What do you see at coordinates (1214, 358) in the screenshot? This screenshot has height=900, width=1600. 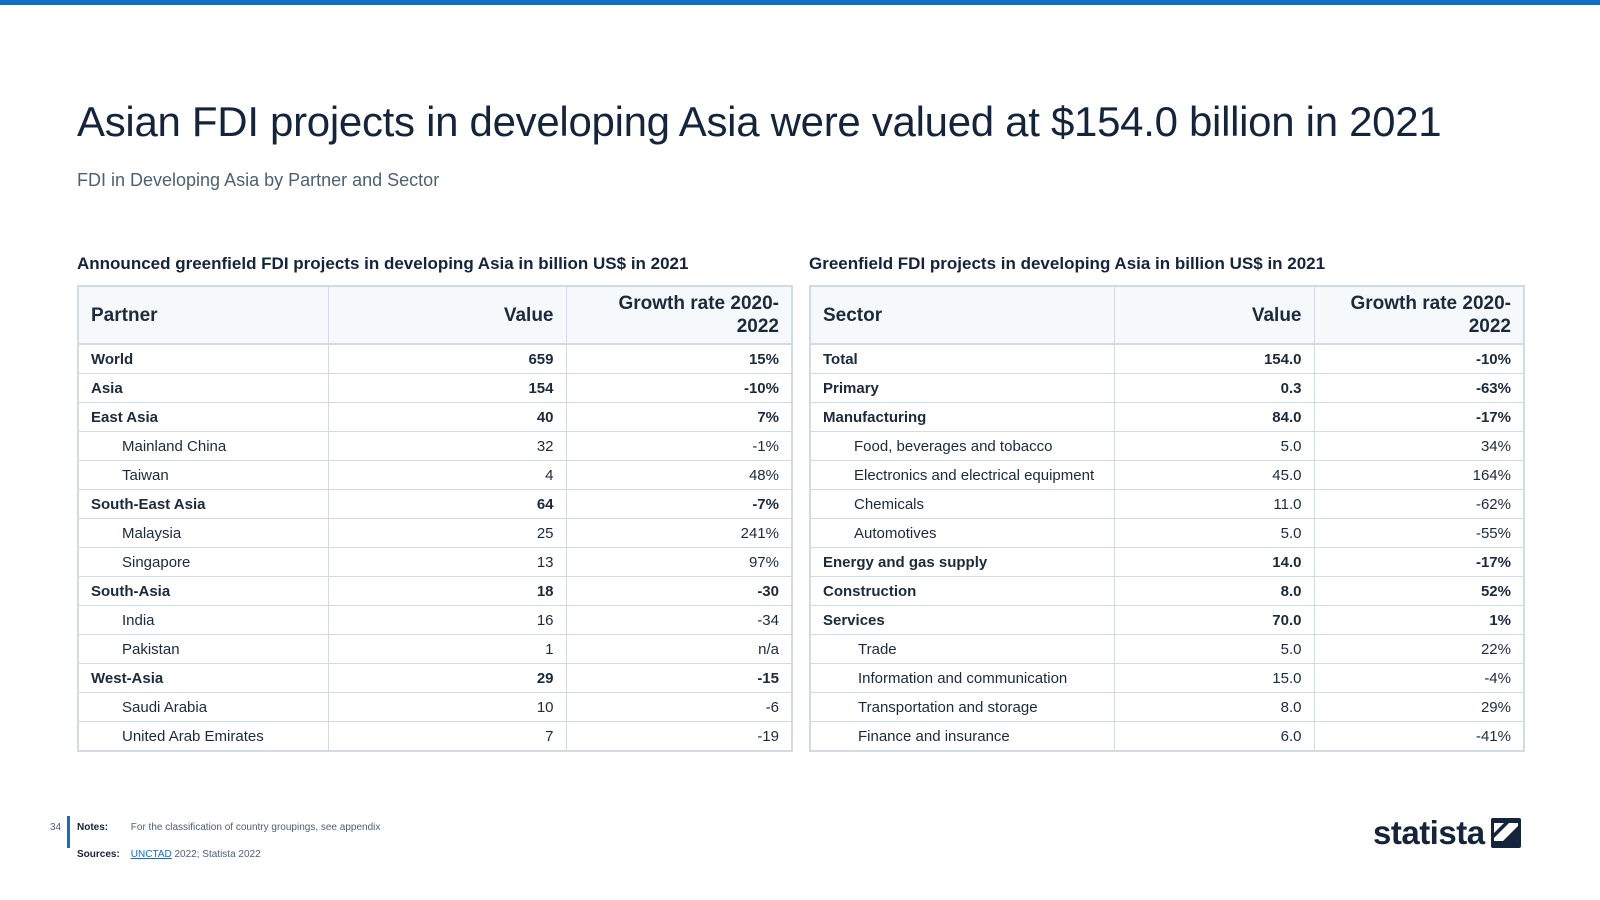 I see `row-value: 154.0` at bounding box center [1214, 358].